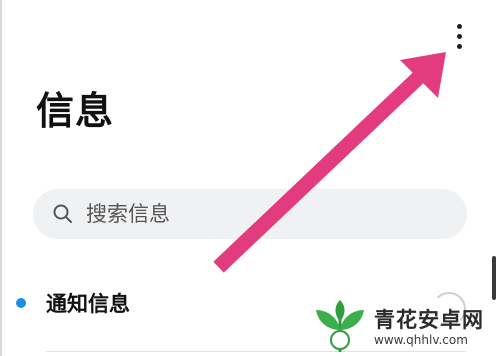 The width and height of the screenshot is (500, 356). What do you see at coordinates (494, 278) in the screenshot?
I see `scrollbar-thumb` at bounding box center [494, 278].